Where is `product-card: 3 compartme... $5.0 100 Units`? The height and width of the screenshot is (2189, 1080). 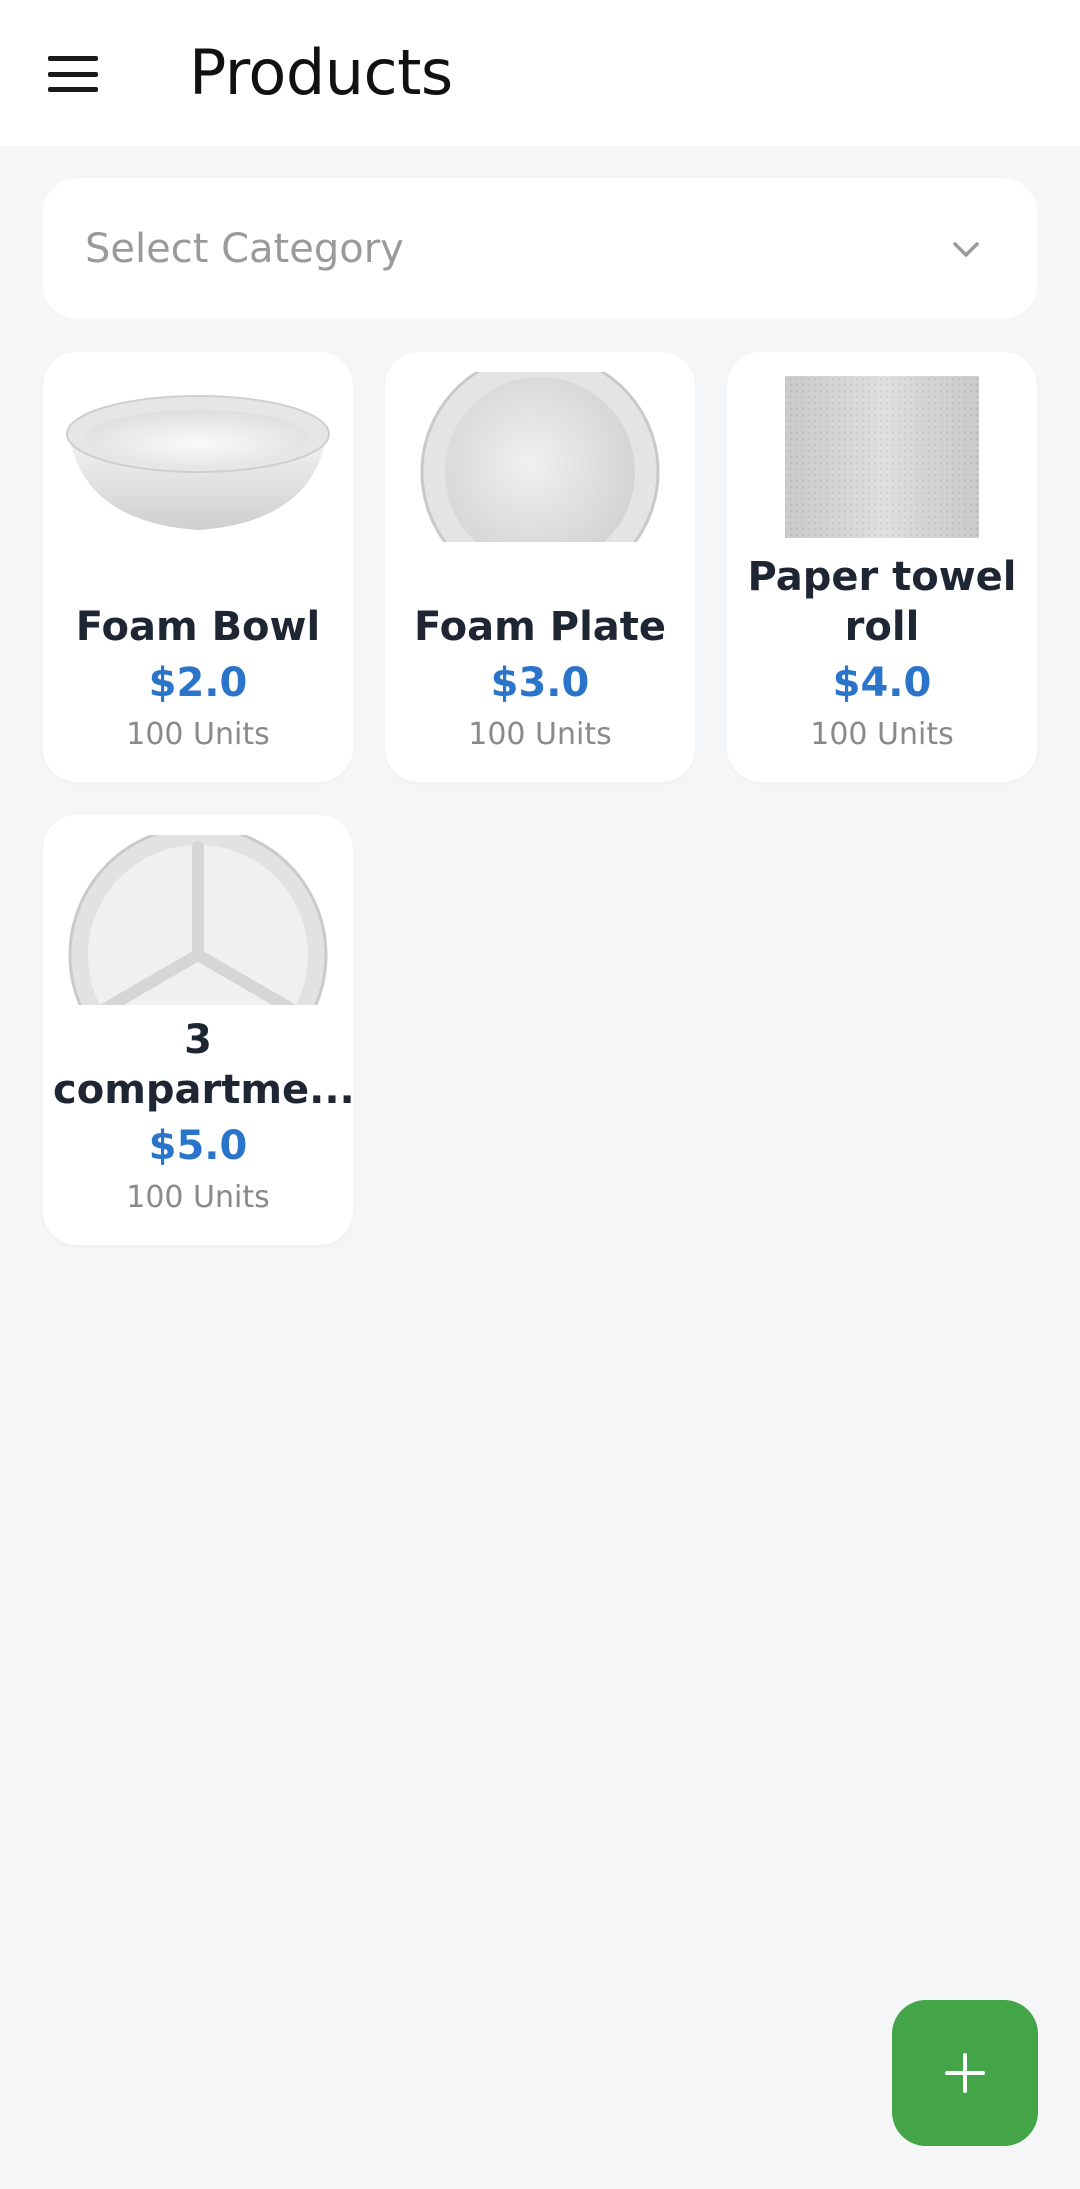
product-card: 3 compartme... $5.0 100 Units is located at coordinates (199, 1030).